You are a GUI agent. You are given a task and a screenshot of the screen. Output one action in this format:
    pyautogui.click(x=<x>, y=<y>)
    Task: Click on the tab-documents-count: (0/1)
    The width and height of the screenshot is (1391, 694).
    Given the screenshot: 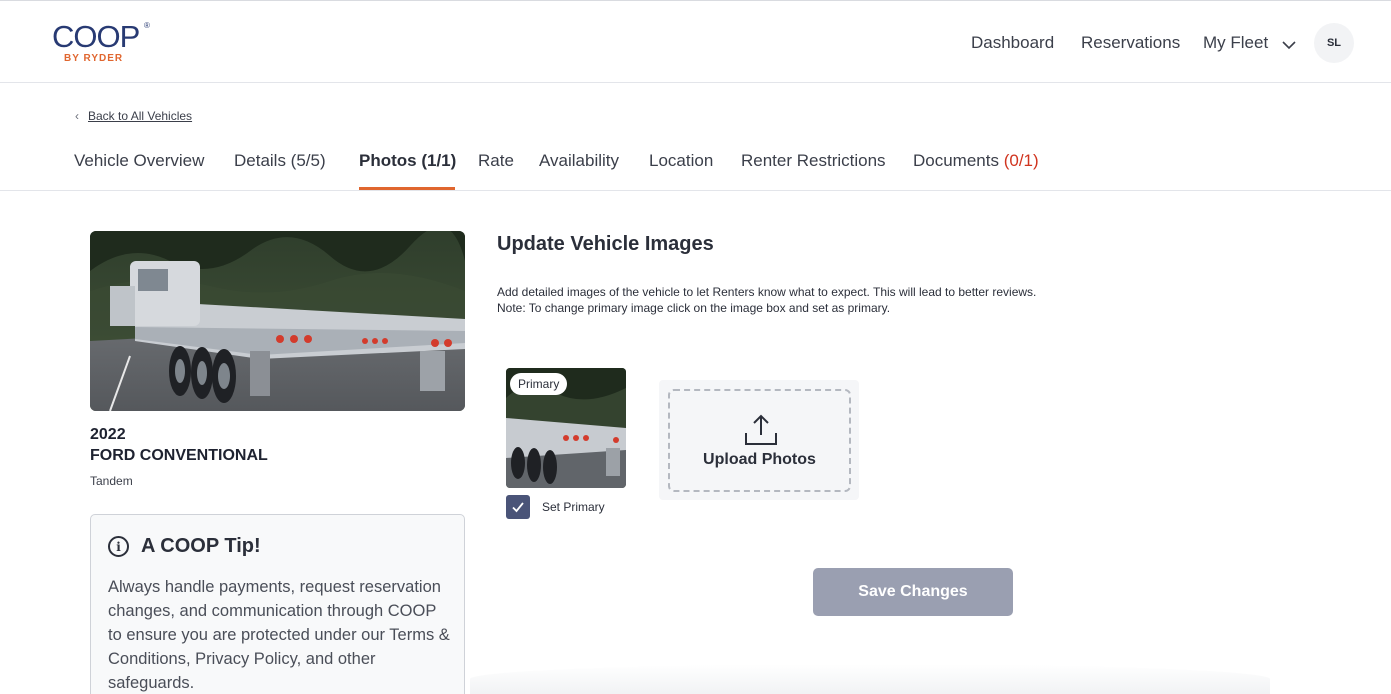 What is the action you would take?
    pyautogui.click(x=1021, y=160)
    